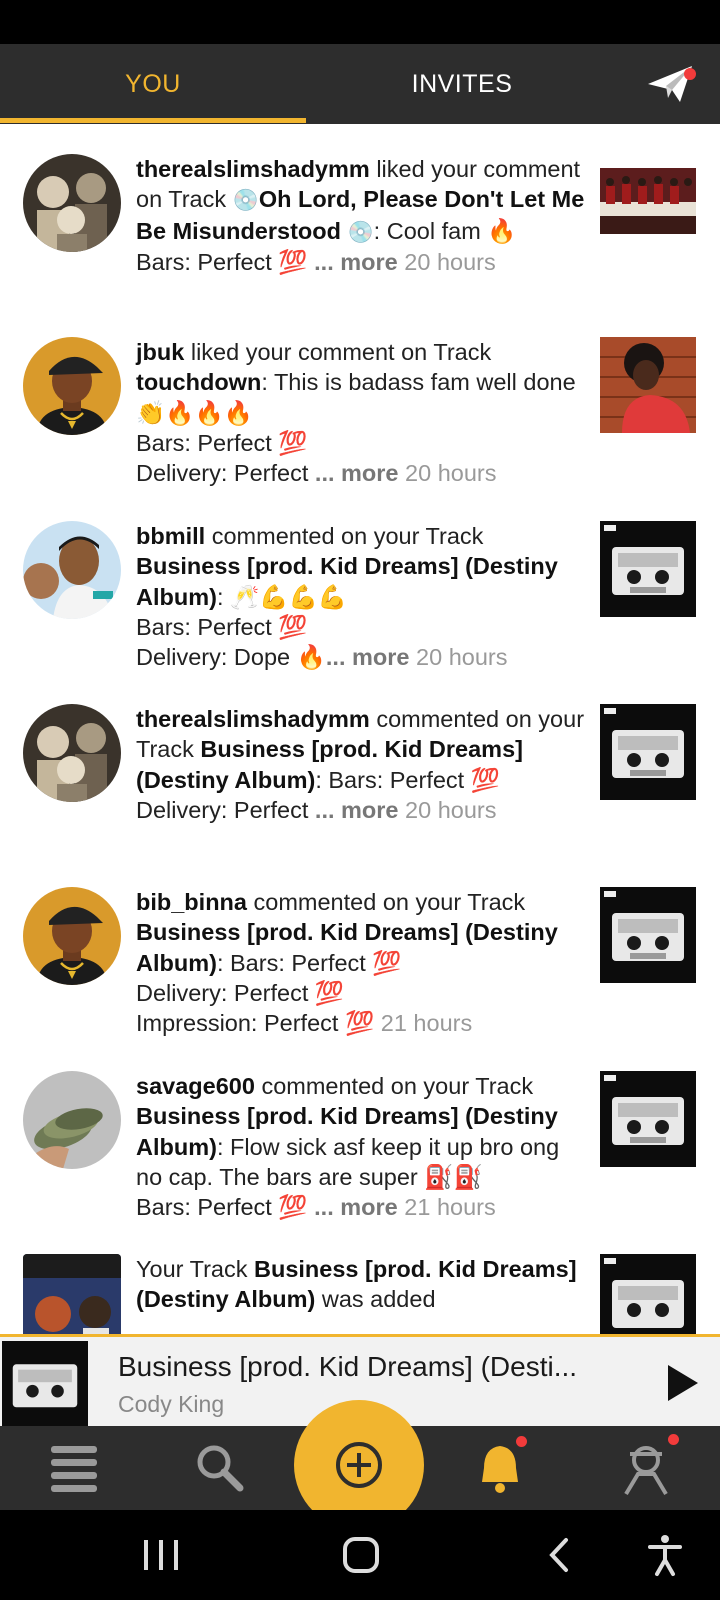 This screenshot has height=1600, width=720. What do you see at coordinates (170, 536) in the screenshot?
I see `username: bbmill` at bounding box center [170, 536].